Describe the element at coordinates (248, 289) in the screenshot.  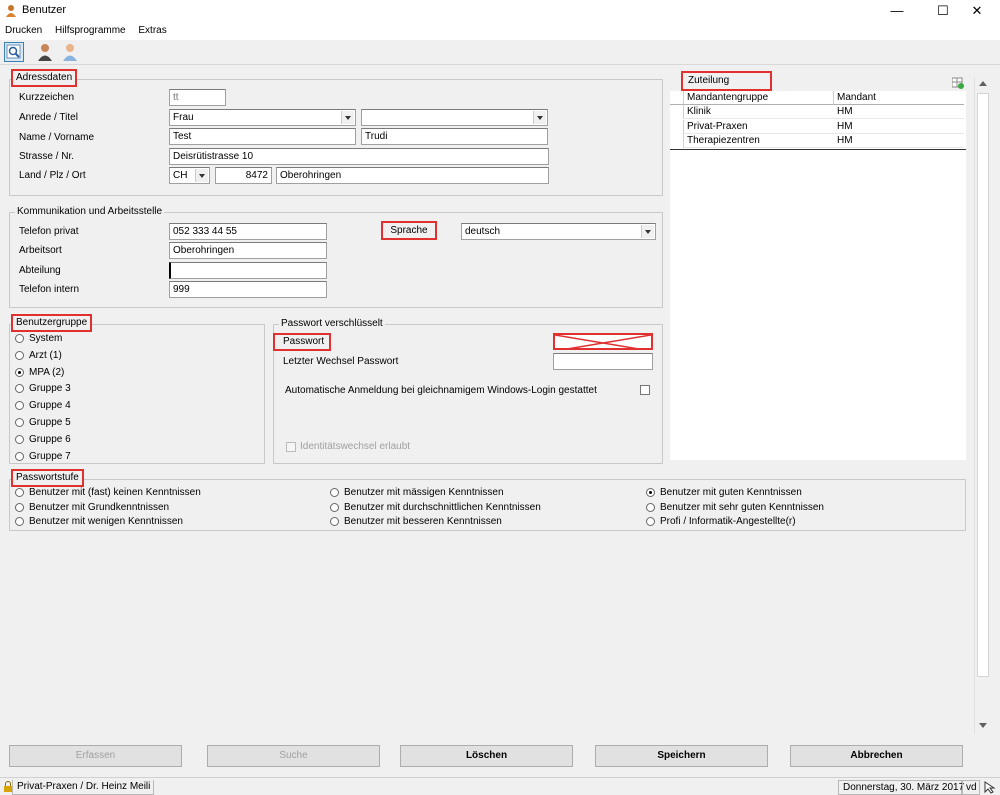
I see `telefon-intern-input: 999` at that location.